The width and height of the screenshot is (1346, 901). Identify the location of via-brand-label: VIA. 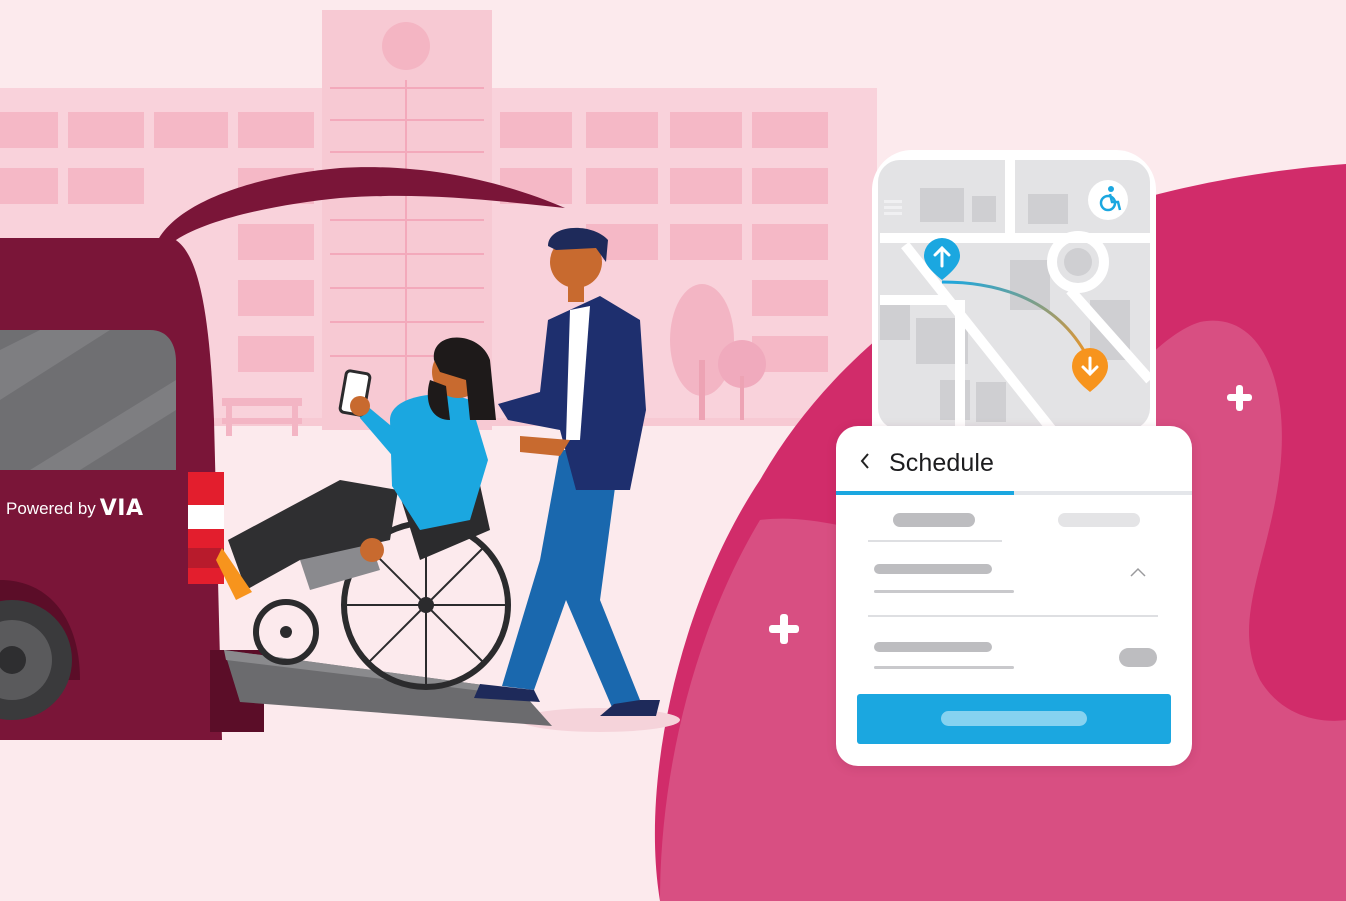
(121, 508).